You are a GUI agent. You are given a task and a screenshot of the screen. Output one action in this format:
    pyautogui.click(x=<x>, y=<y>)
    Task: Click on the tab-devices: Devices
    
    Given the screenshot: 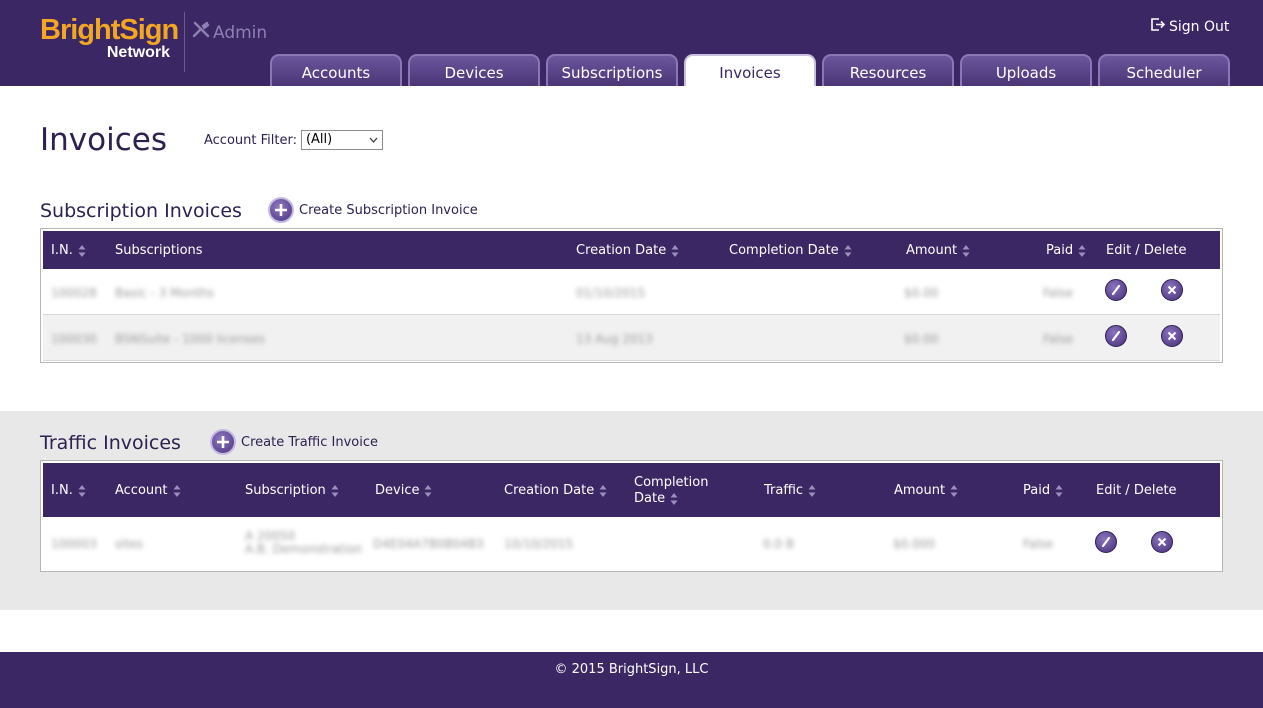 What is the action you would take?
    pyautogui.click(x=474, y=70)
    